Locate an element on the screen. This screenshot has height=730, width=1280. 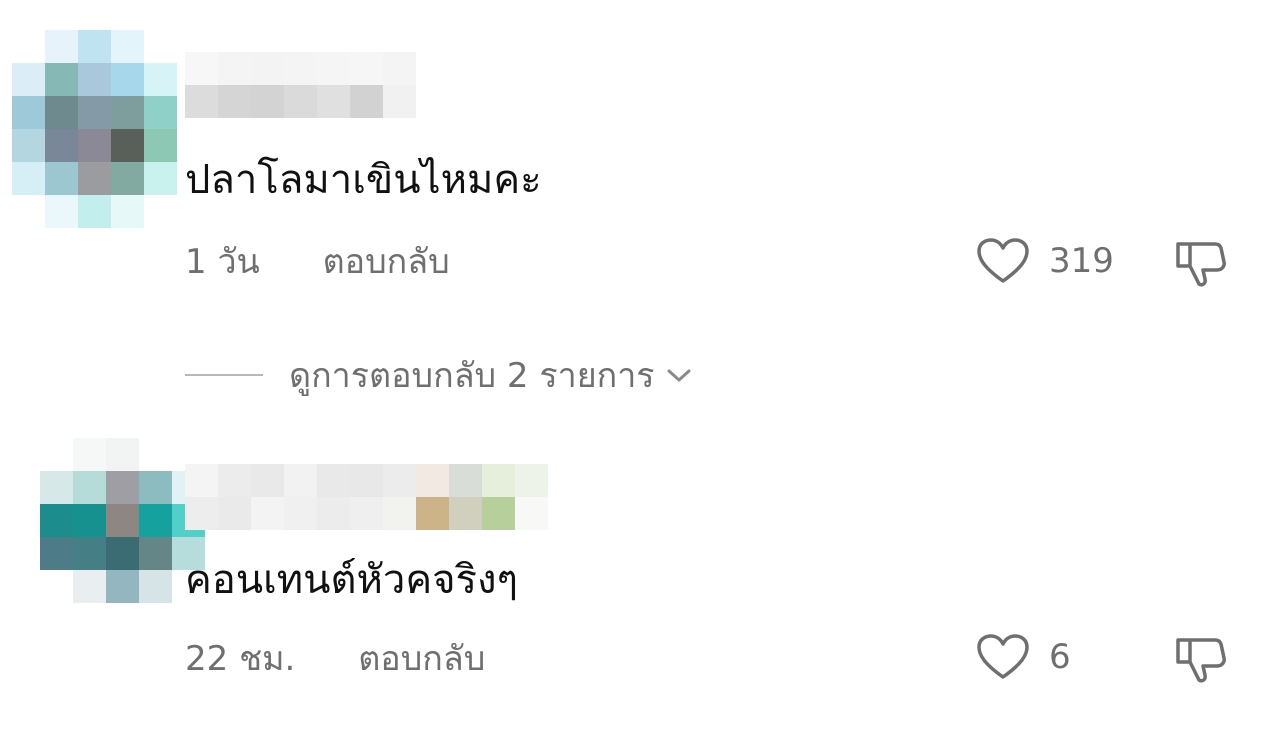
comment-time: 1 วัน is located at coordinates (222, 262).